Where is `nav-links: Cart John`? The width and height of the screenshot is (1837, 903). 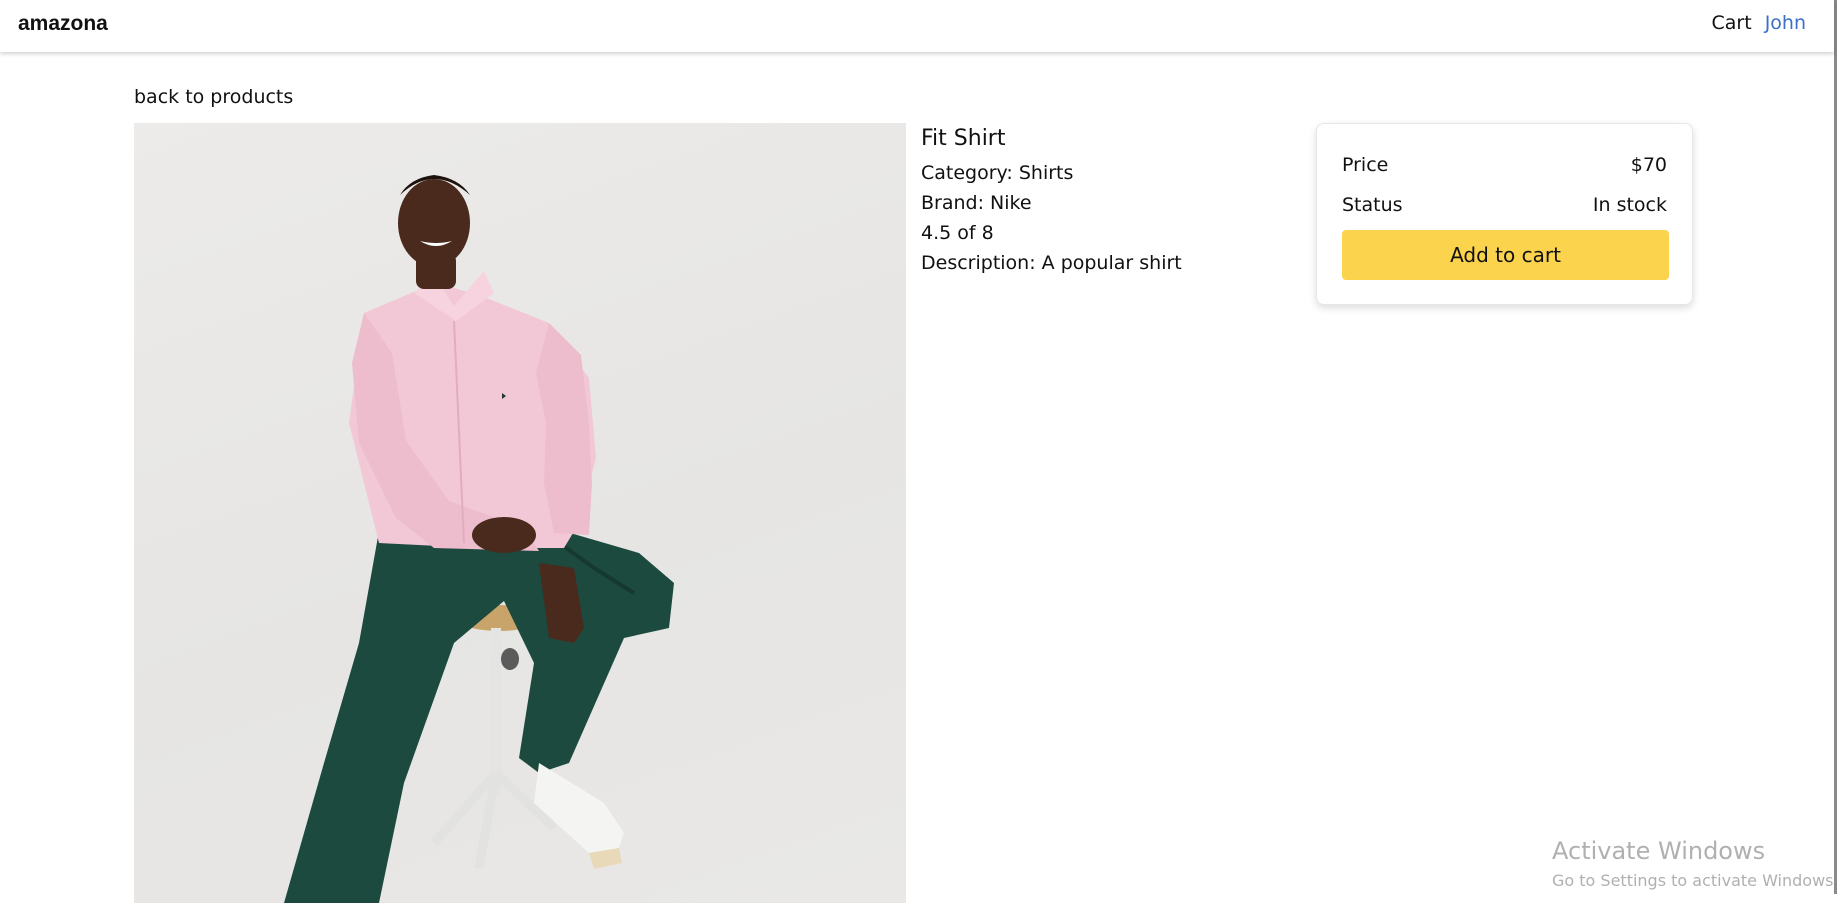
nav-links: Cart John is located at coordinates (1755, 23).